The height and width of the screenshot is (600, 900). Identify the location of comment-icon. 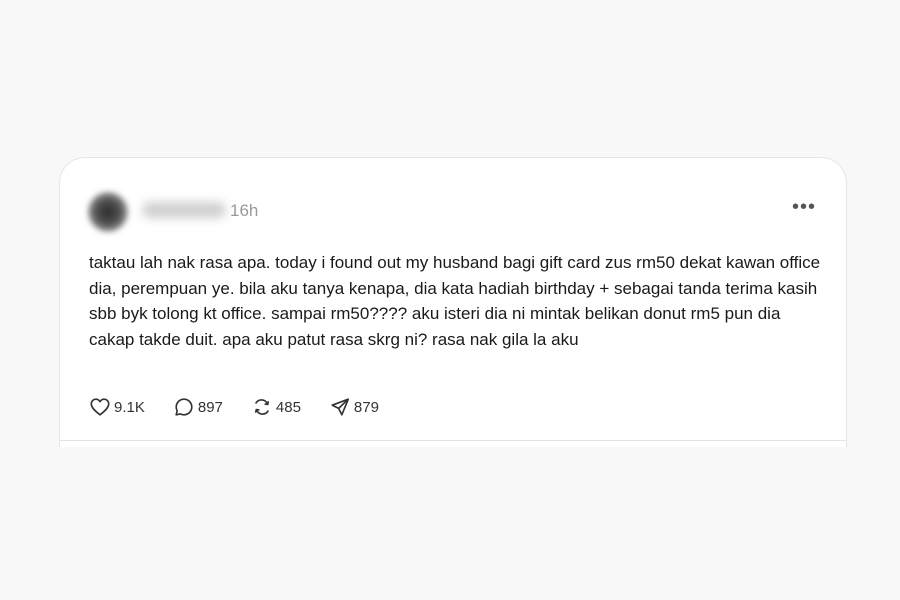
(184, 407).